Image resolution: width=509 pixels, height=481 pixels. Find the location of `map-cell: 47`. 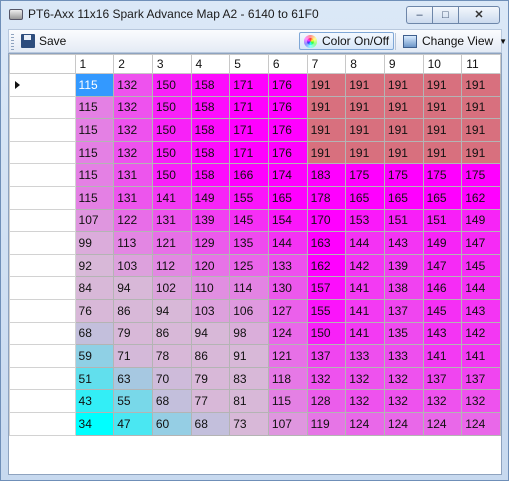

map-cell: 47 is located at coordinates (133, 423).